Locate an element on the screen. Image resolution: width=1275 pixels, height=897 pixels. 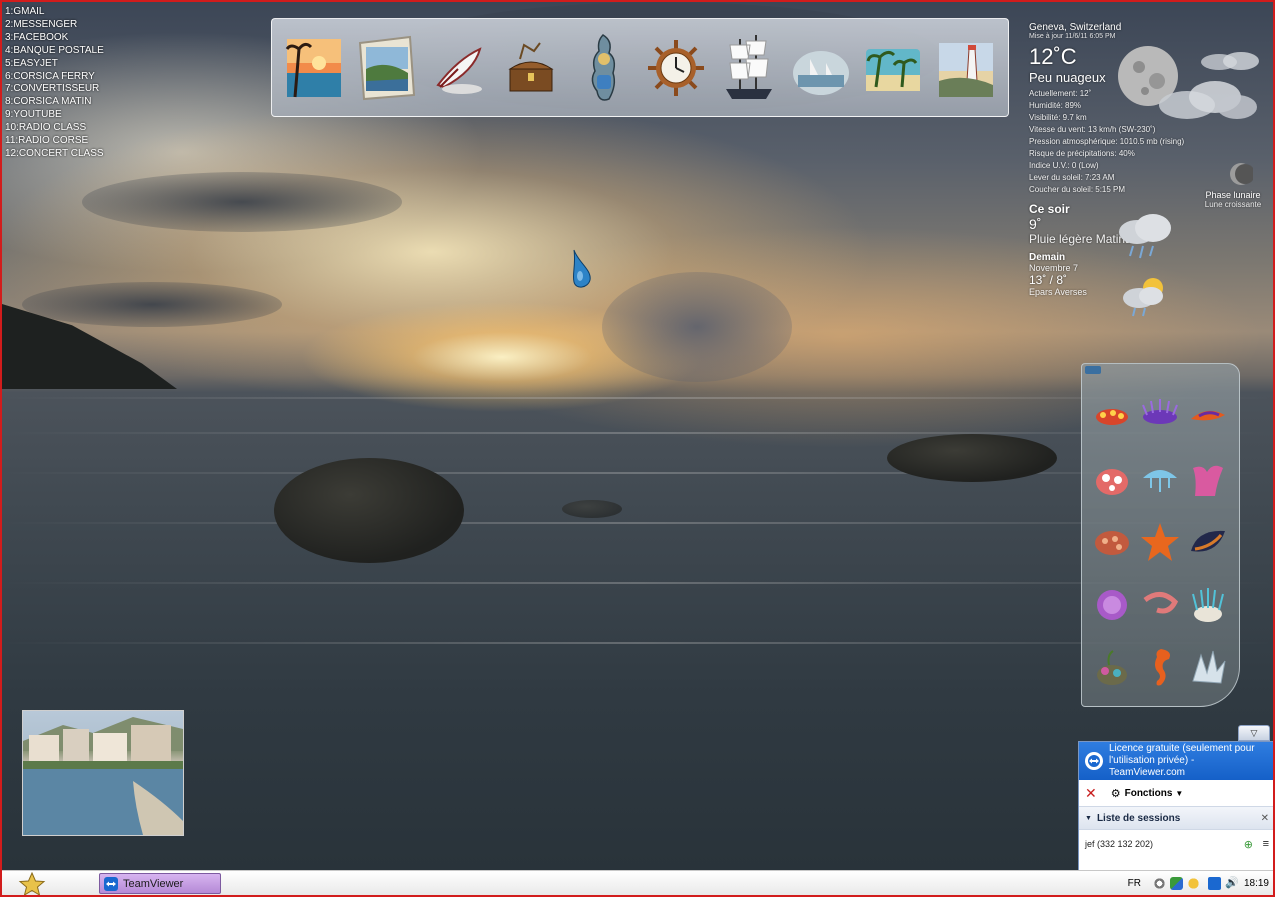
icon-dock is located at coordinates (640, 67).